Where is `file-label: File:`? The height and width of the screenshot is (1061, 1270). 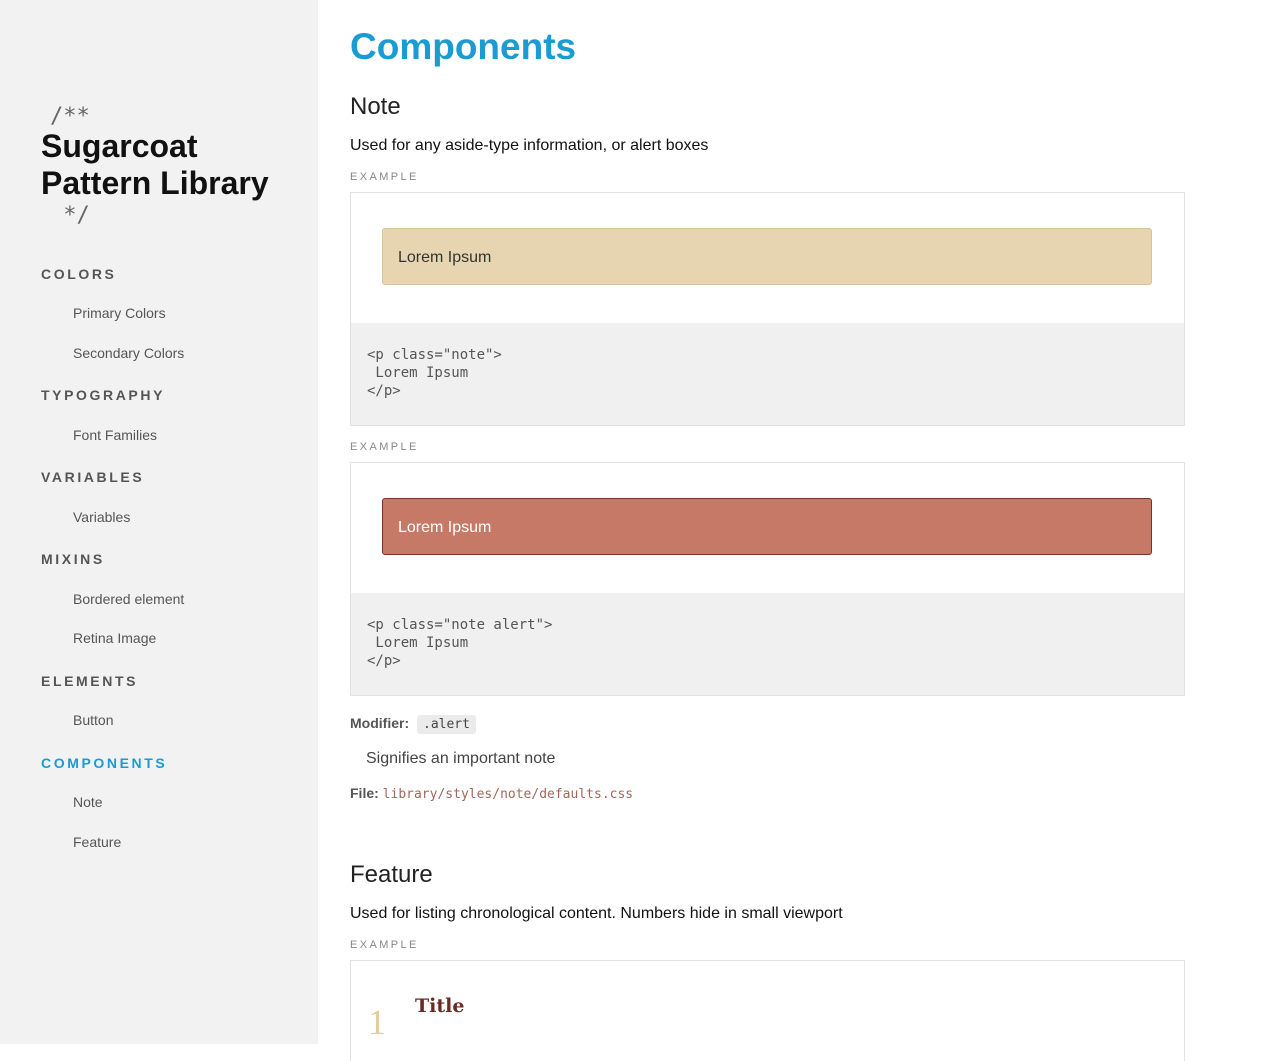
file-label: File: is located at coordinates (364, 793).